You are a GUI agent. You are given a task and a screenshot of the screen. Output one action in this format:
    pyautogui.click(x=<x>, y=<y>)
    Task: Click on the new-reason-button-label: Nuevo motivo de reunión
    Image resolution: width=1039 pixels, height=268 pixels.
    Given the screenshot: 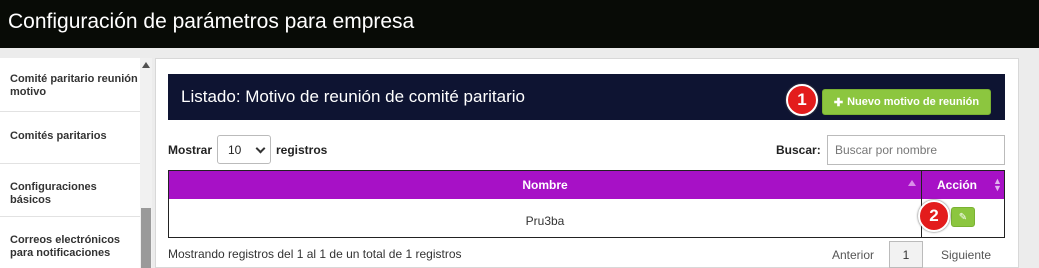 What is the action you would take?
    pyautogui.click(x=913, y=102)
    